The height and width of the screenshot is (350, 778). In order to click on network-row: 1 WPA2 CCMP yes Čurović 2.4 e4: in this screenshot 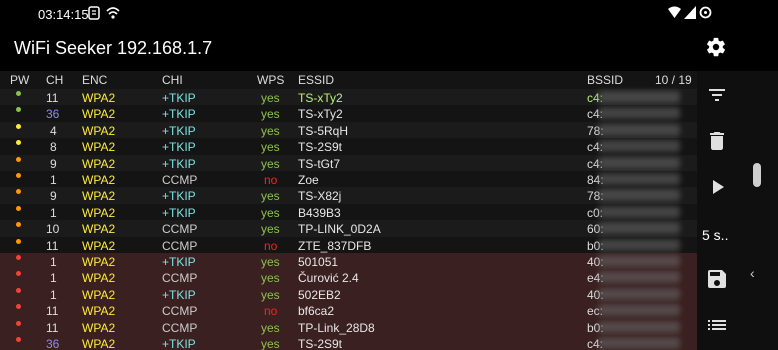, I will do `click(348, 277)`.